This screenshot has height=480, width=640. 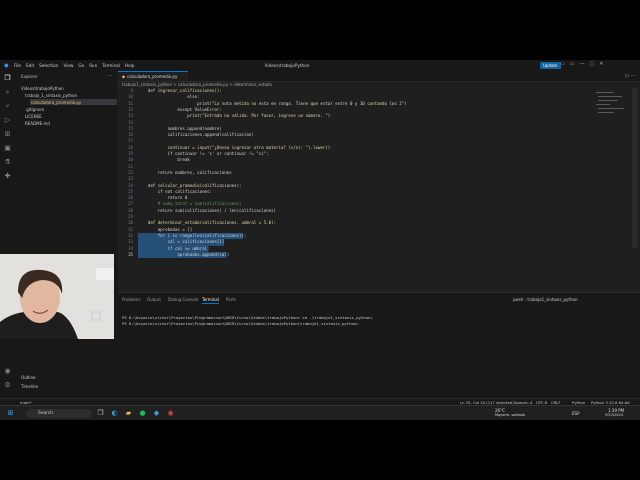 What do you see at coordinates (7, 162) in the screenshot?
I see `testing-icon: ⚗` at bounding box center [7, 162].